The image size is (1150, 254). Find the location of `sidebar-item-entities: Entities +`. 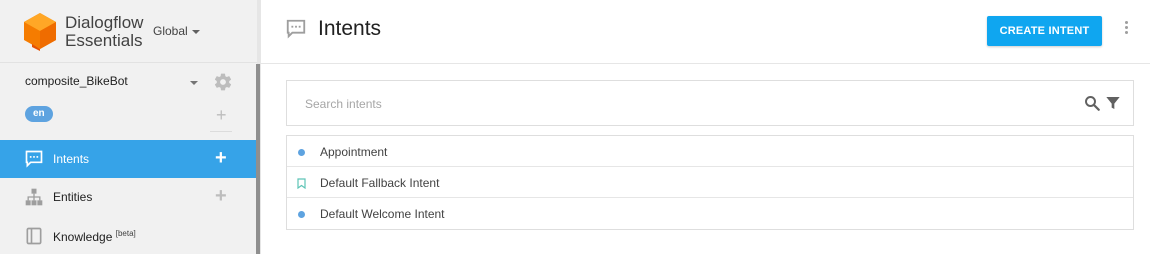

sidebar-item-entities: Entities + is located at coordinates (128, 197).